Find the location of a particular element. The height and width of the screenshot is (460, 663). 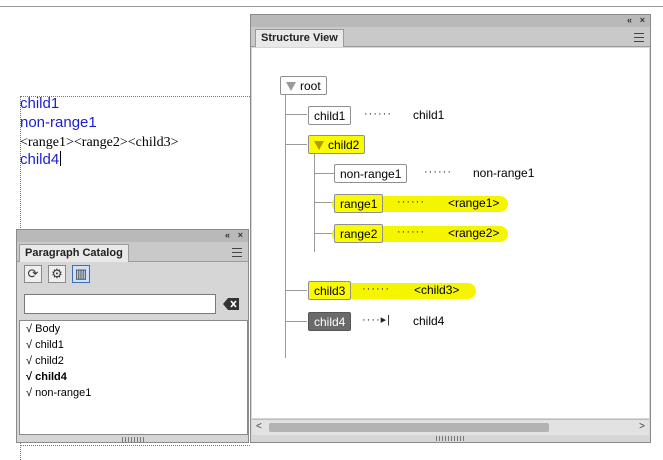

leader-dots: ····▸| is located at coordinates (377, 320).